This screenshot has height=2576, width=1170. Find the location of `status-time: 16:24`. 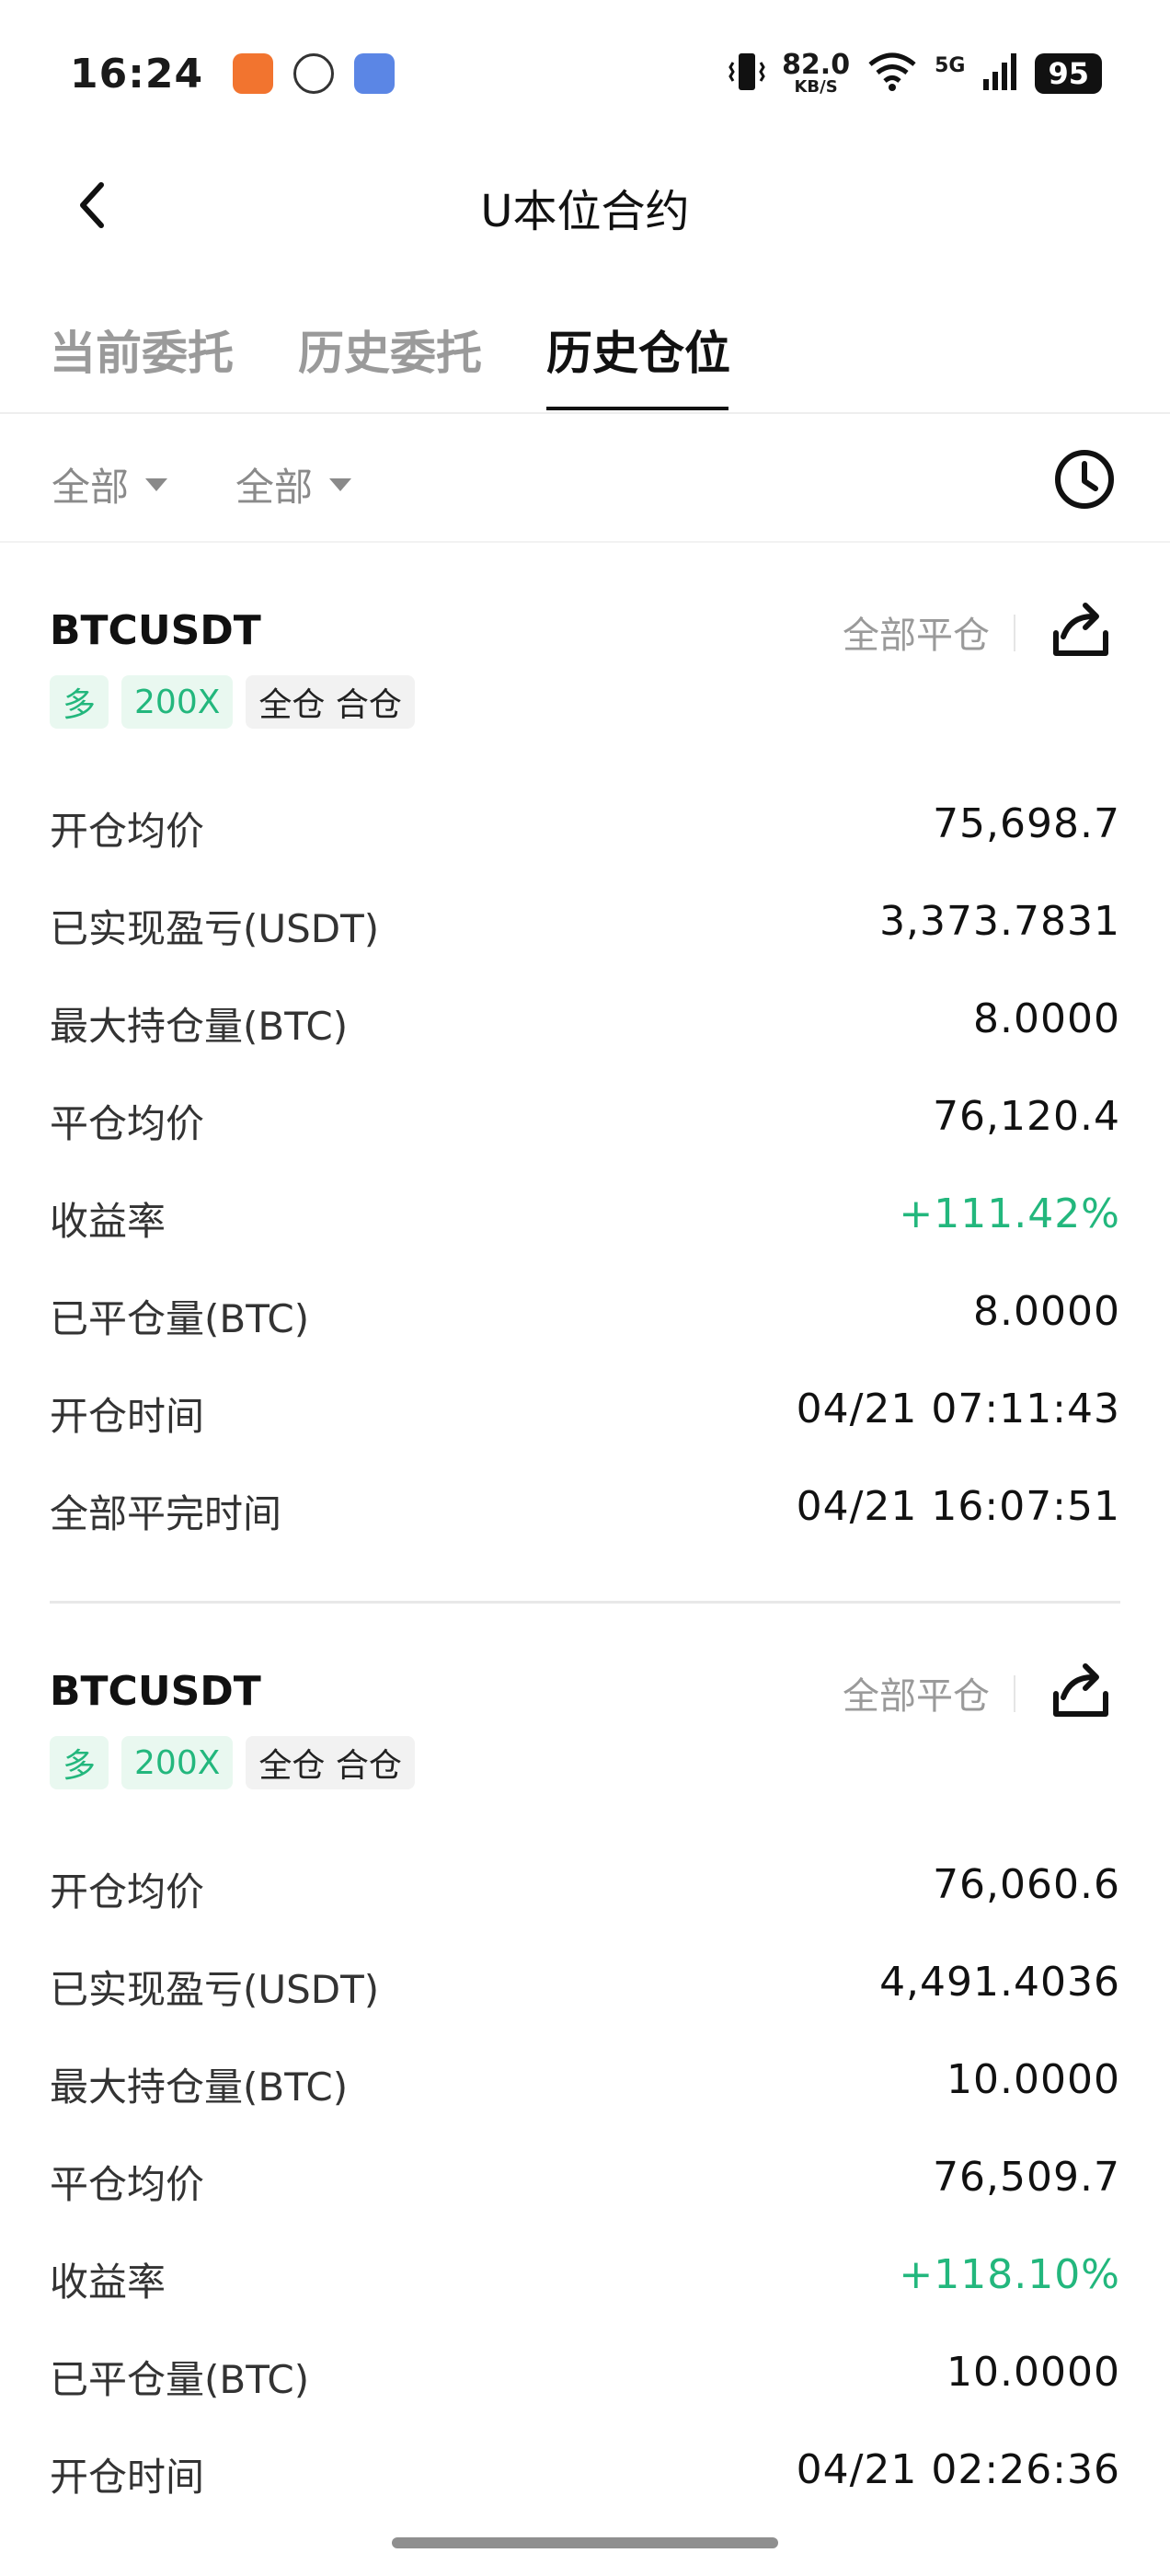

status-time: 16:24 is located at coordinates (137, 74).